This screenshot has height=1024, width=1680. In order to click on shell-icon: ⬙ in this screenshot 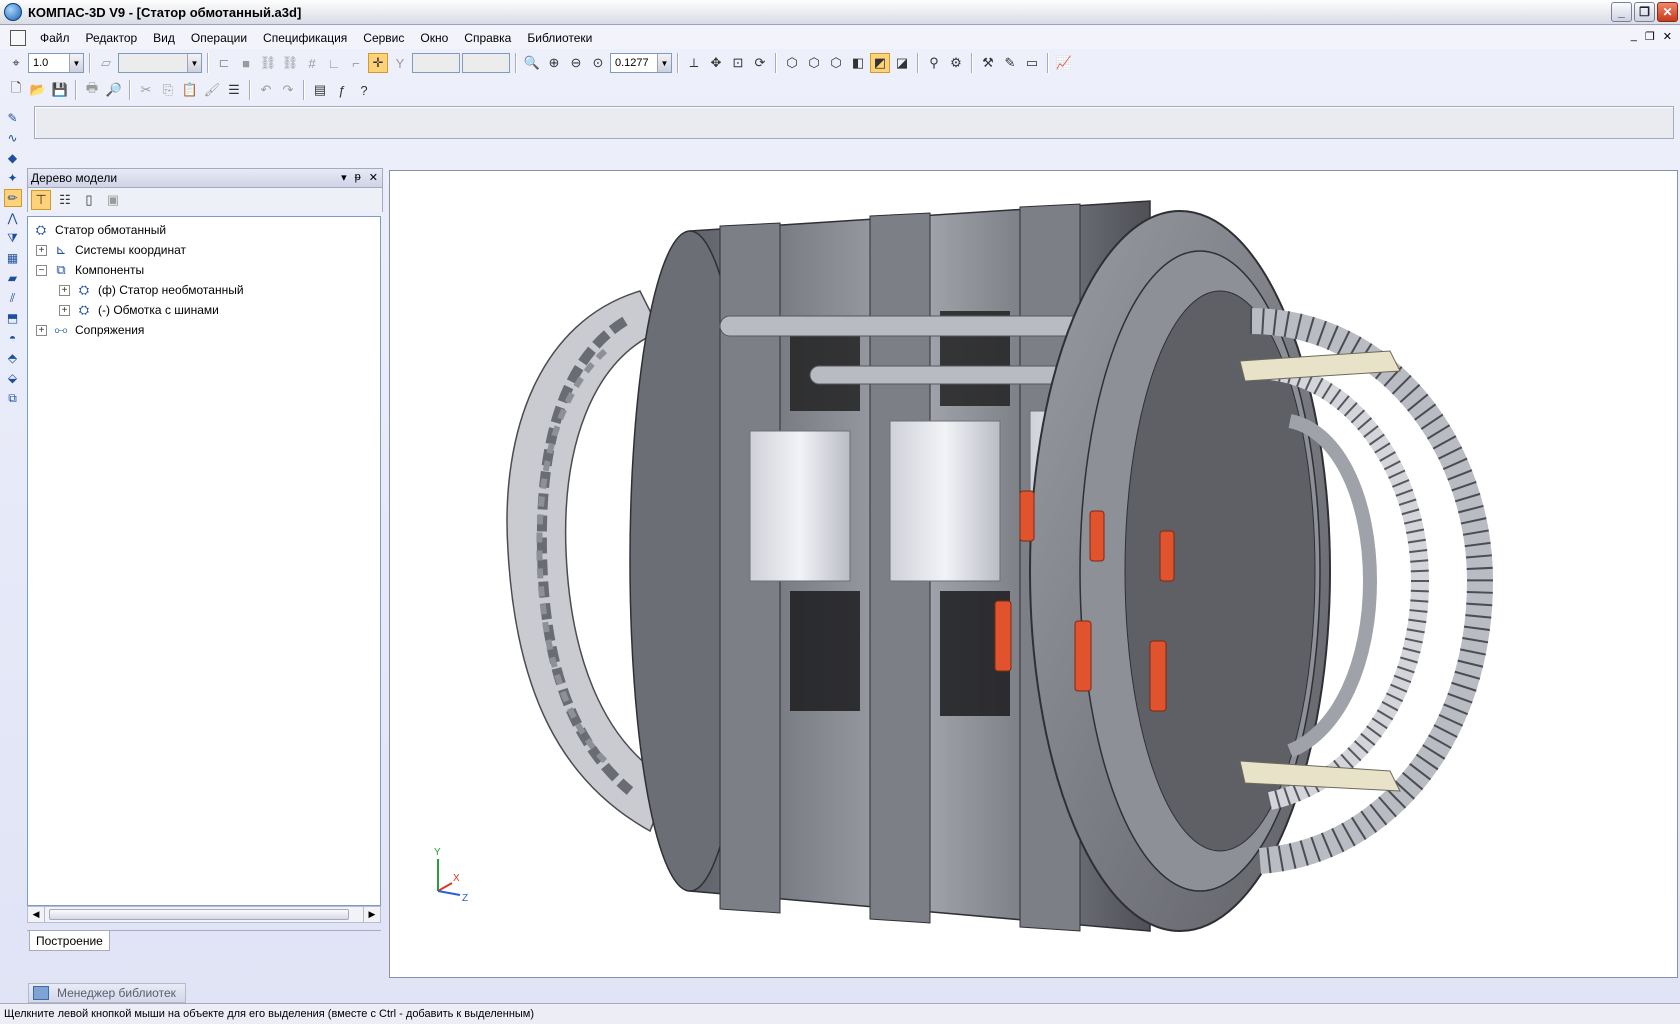, I will do `click(13, 378)`.